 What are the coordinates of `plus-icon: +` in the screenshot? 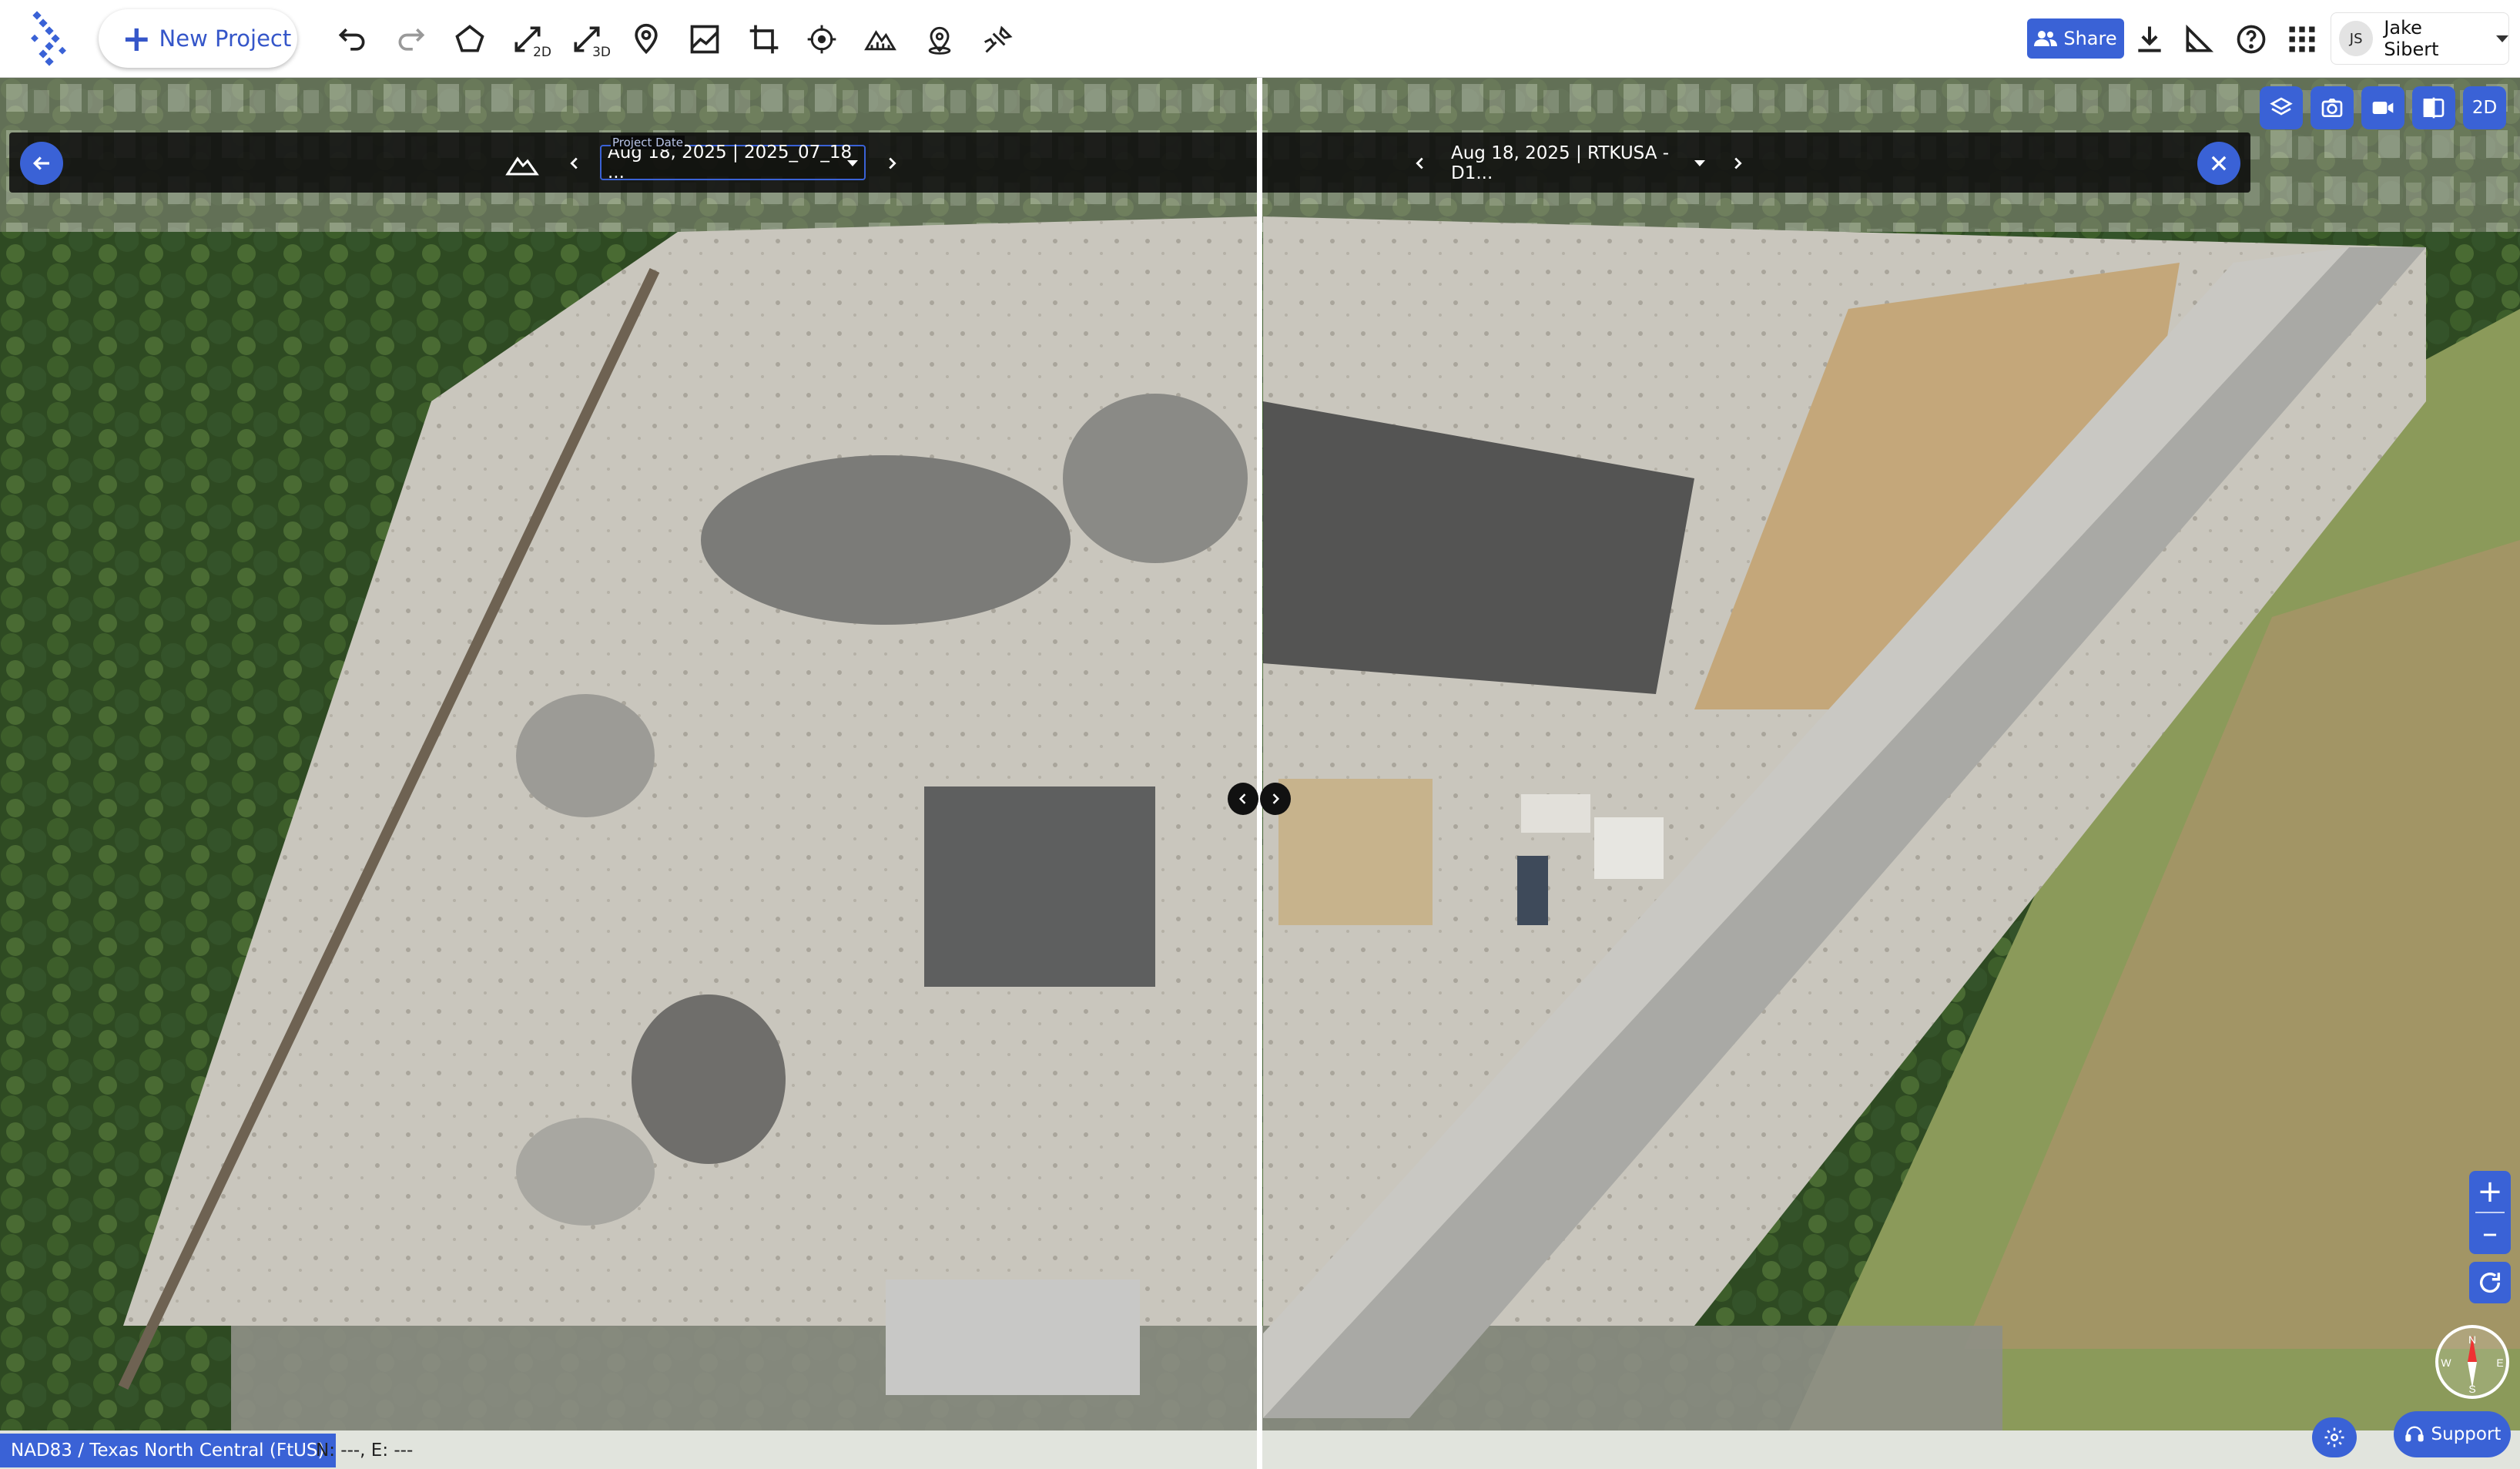 It's located at (137, 39).